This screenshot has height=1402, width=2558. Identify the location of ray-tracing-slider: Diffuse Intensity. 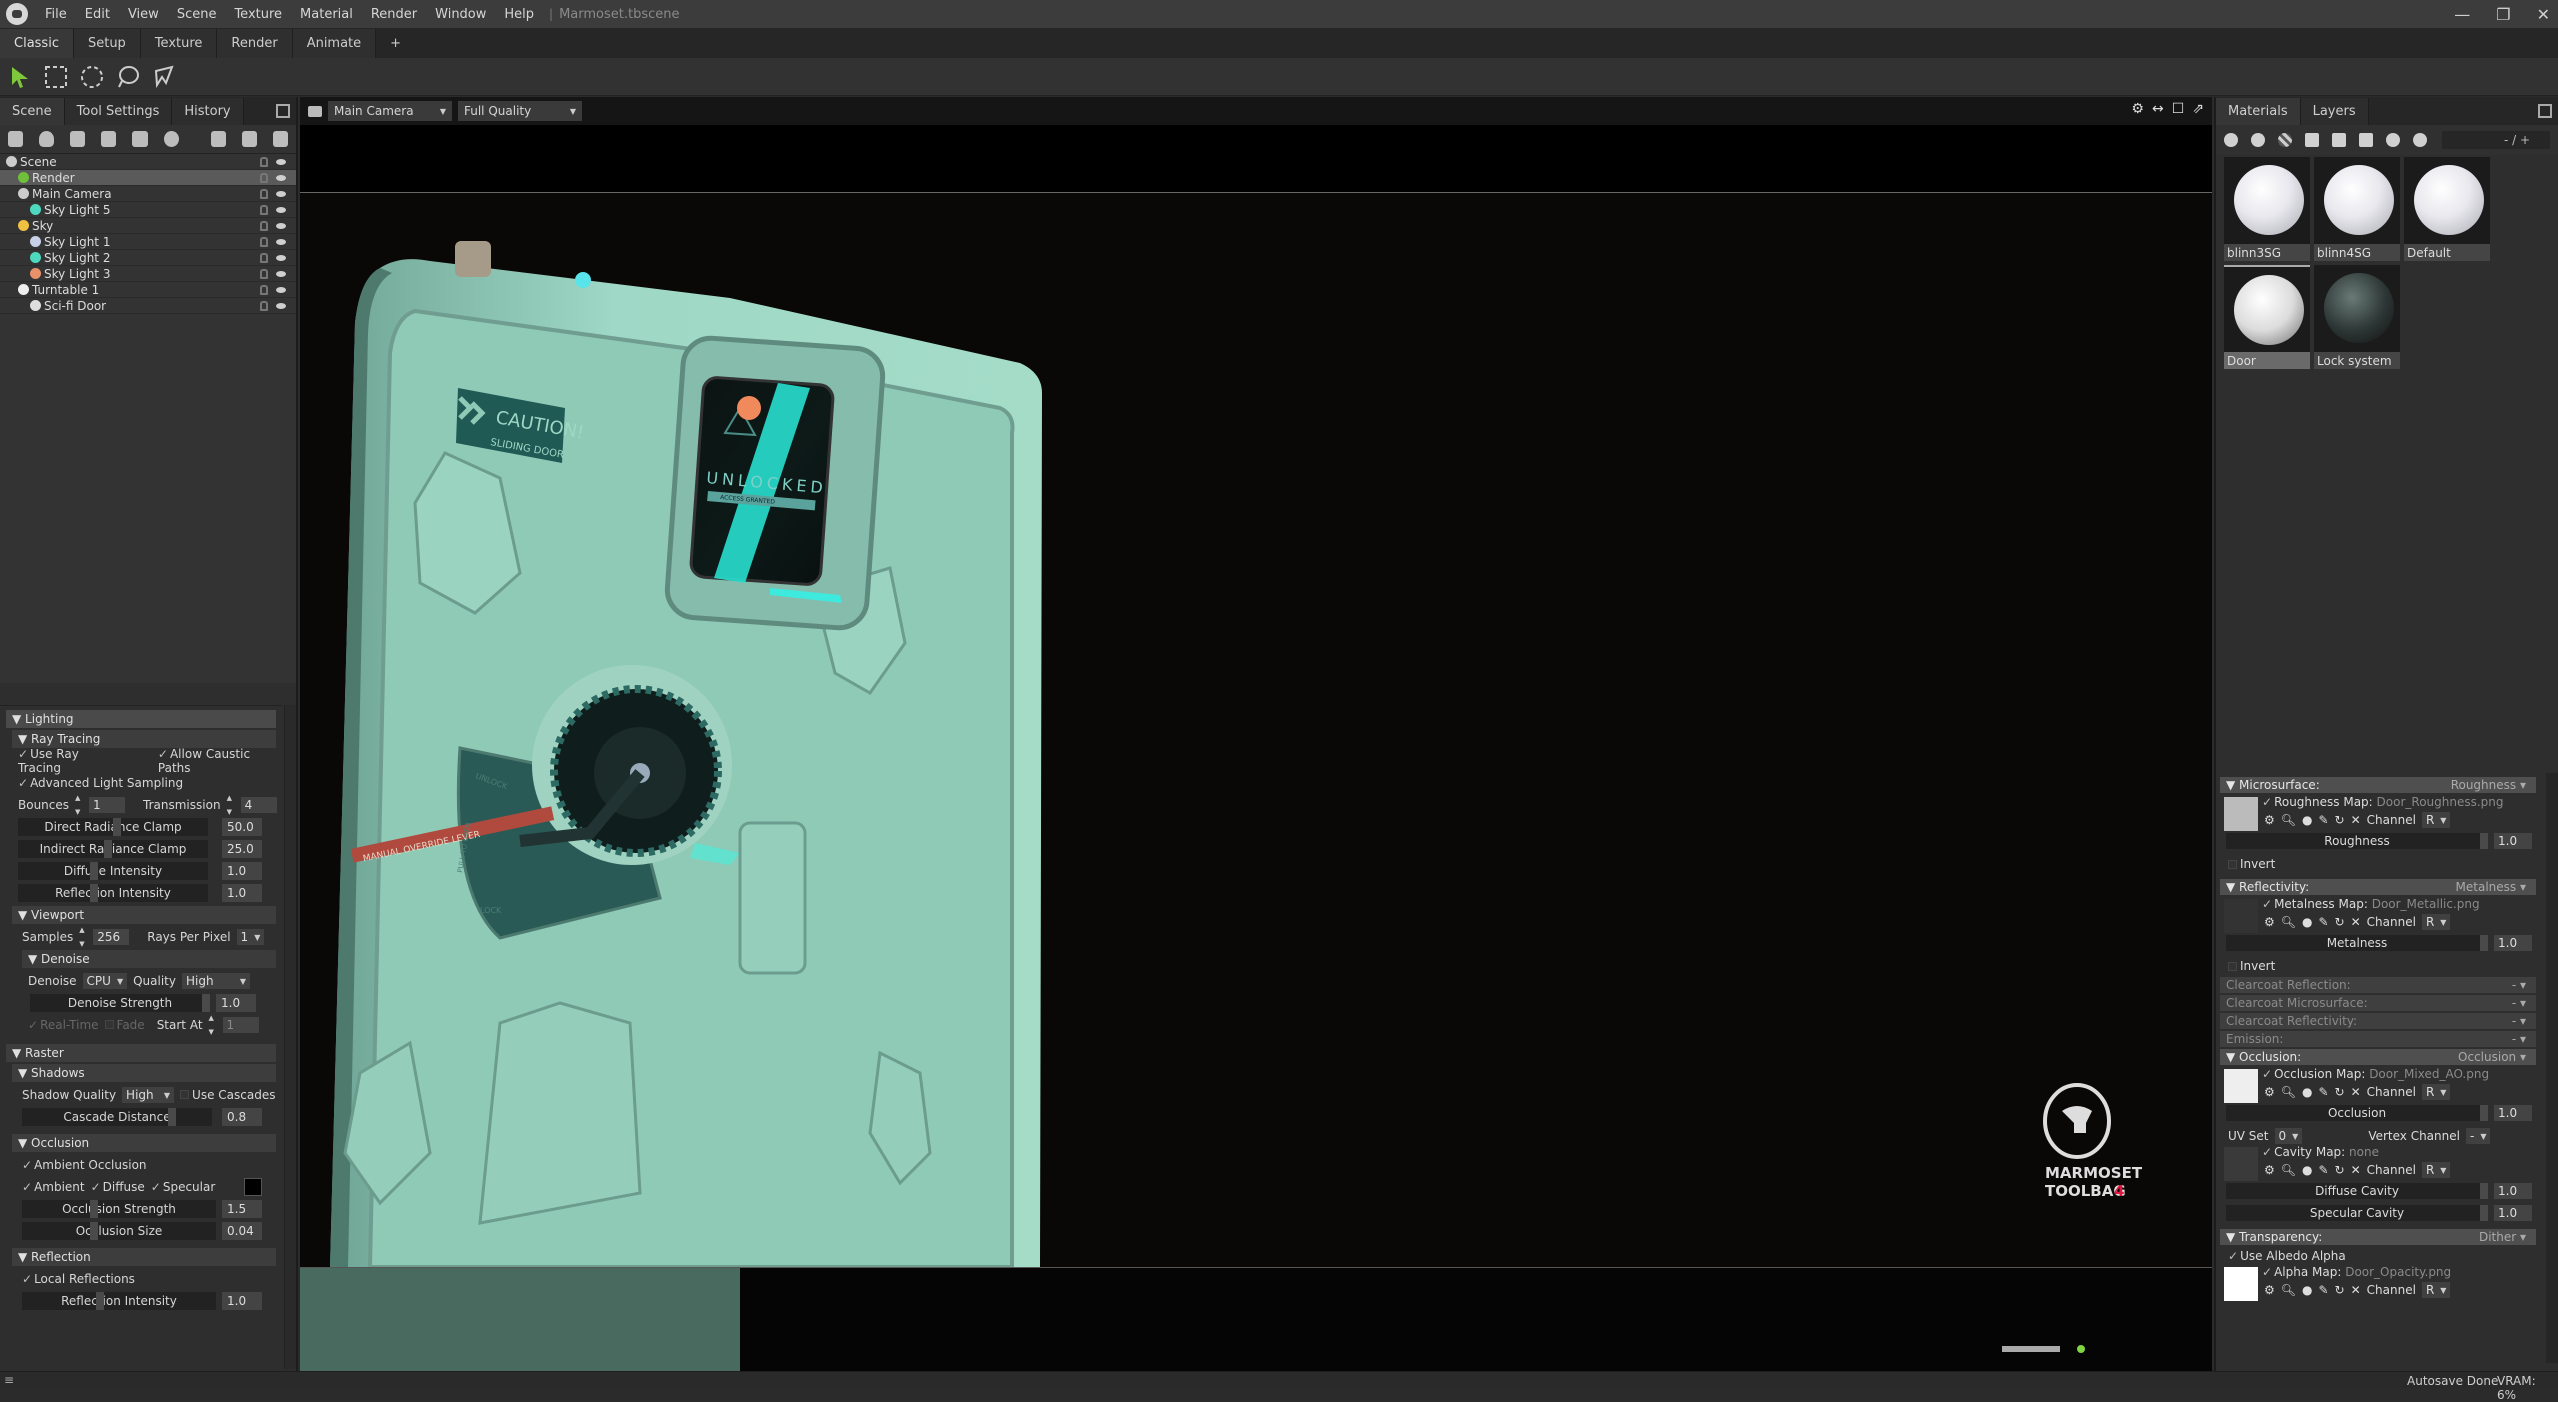
(113, 871).